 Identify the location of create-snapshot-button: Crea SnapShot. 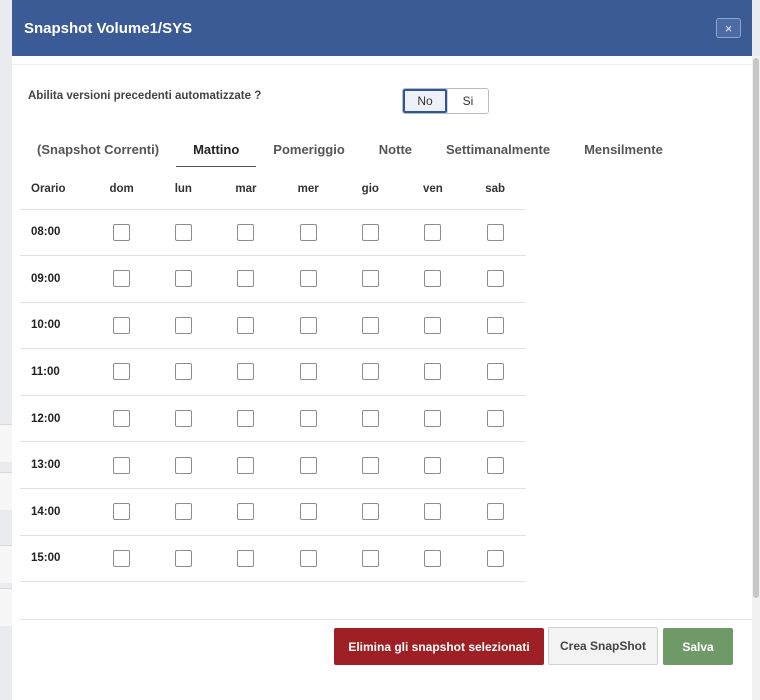
(603, 646).